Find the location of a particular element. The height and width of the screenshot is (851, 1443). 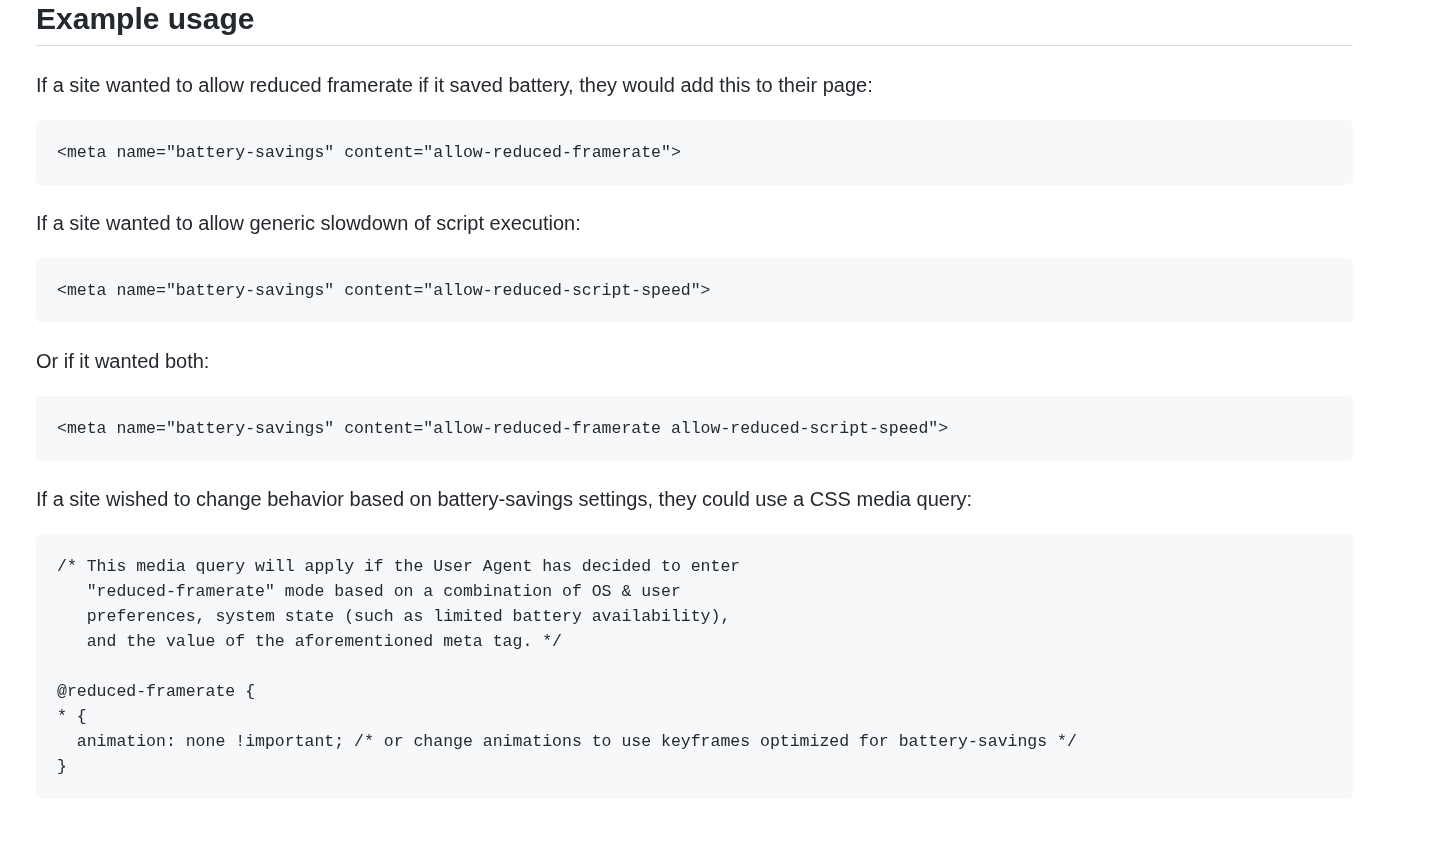

code-block: <meta name="battery-savings" content="allow-reduced-framerate"> is located at coordinates (694, 152).